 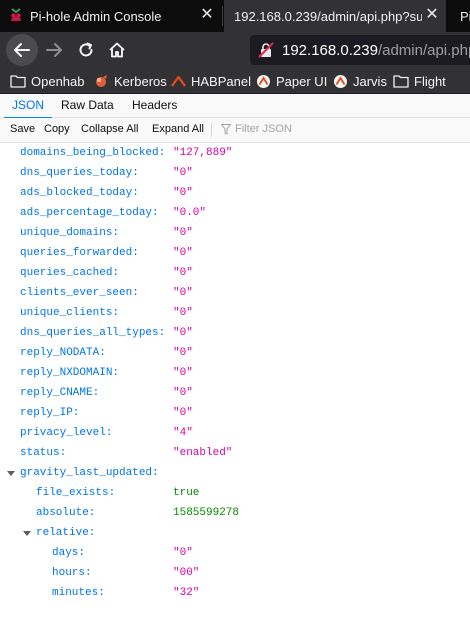 What do you see at coordinates (22, 129) in the screenshot?
I see `save-button: Save` at bounding box center [22, 129].